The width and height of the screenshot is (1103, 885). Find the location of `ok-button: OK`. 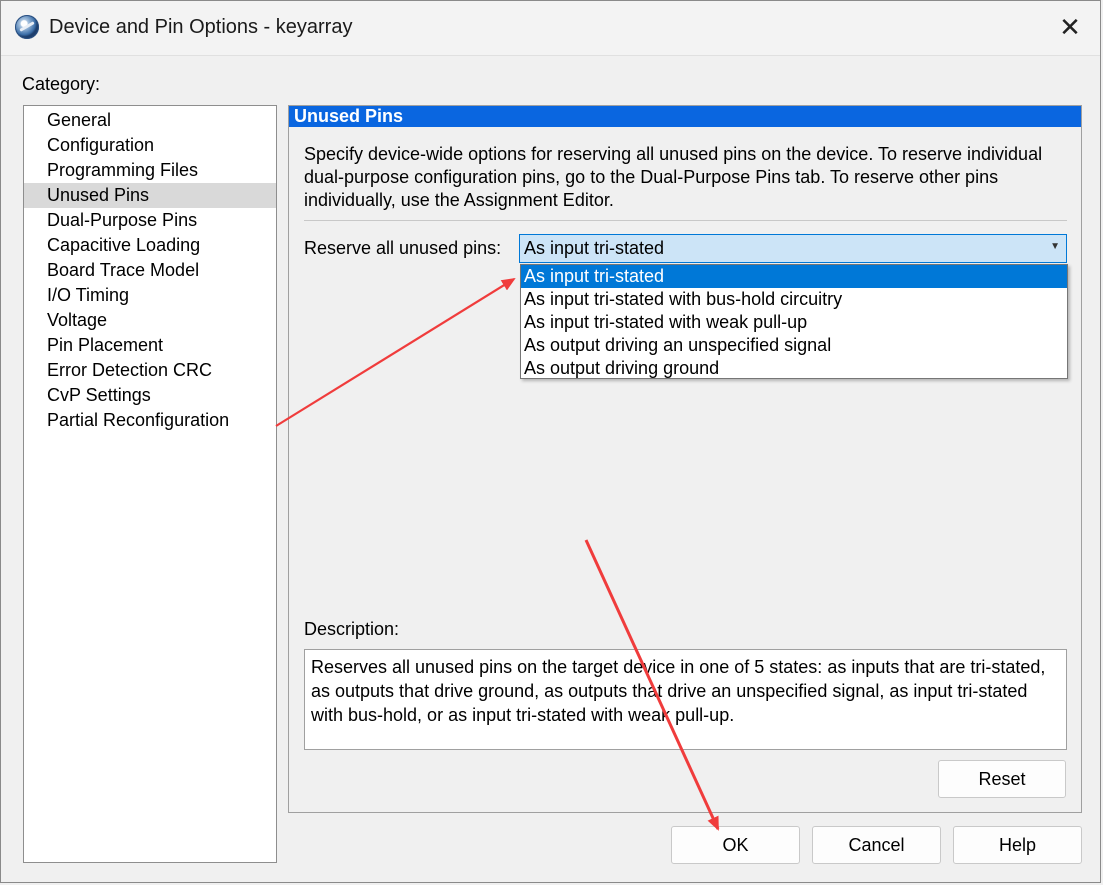

ok-button: OK is located at coordinates (735, 845).